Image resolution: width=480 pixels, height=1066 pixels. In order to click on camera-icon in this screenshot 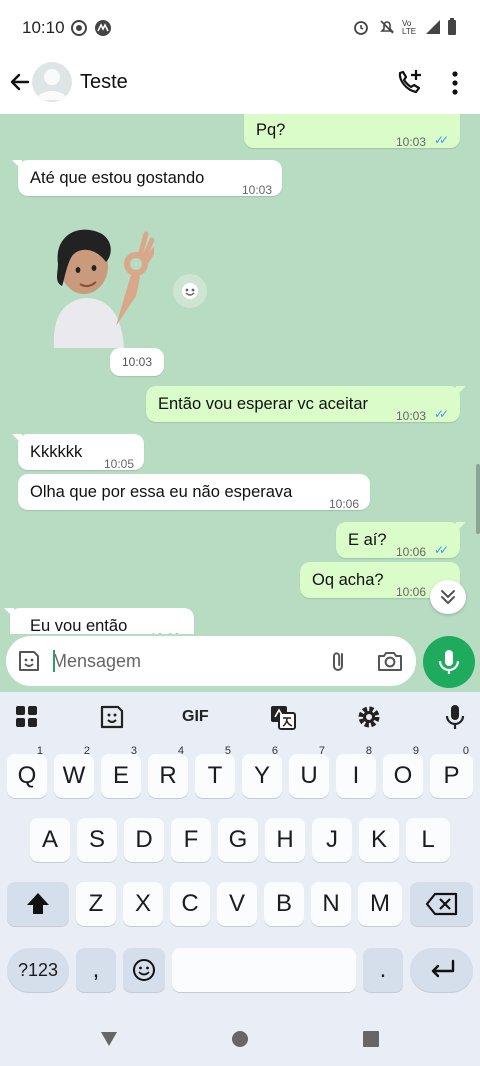, I will do `click(390, 661)`.